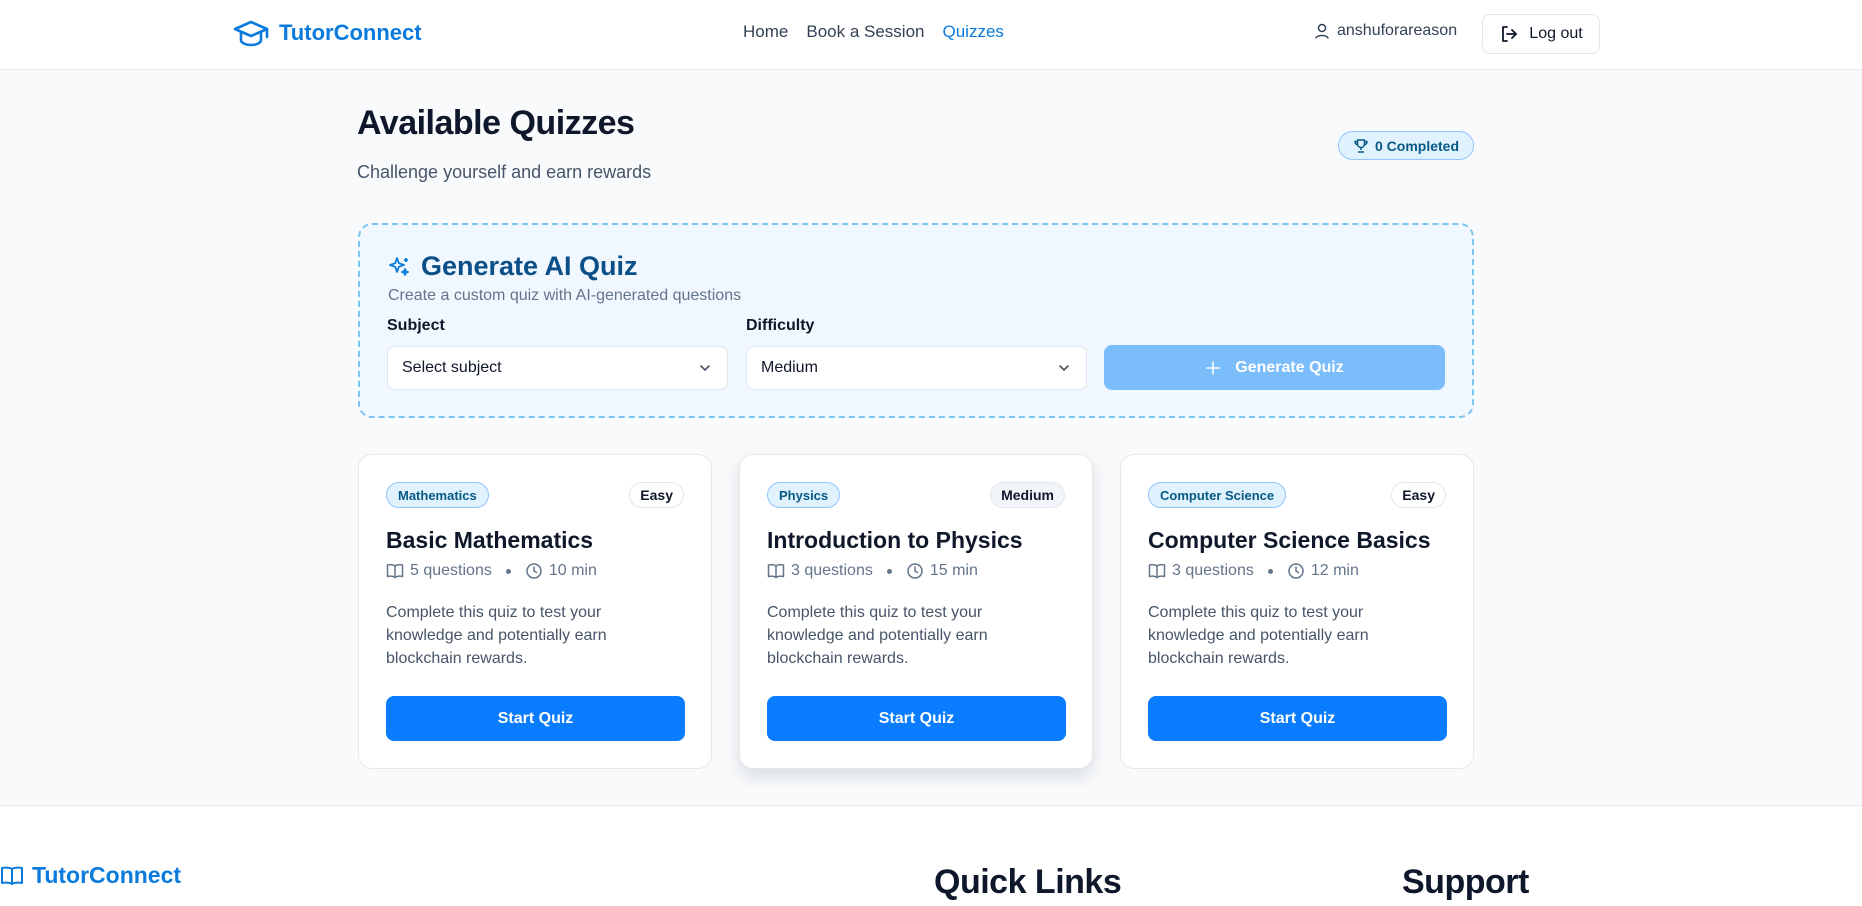  What do you see at coordinates (557, 368) in the screenshot?
I see `subject-select: Select subject` at bounding box center [557, 368].